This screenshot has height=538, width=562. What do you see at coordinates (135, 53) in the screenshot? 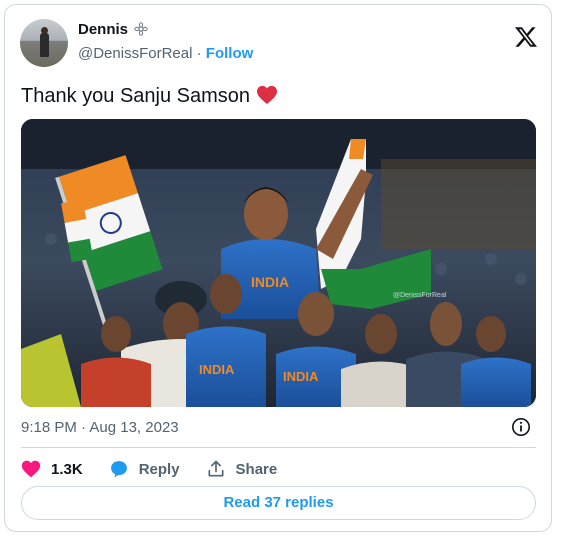
I see `author-handle: @DenissForReal` at bounding box center [135, 53].